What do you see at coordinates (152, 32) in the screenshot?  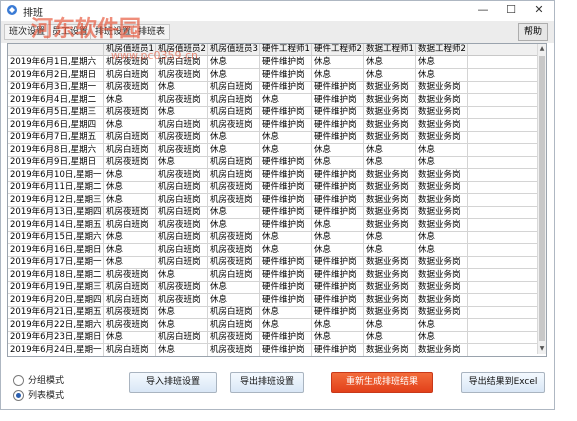 I see `tab-schedule-table: 排班表` at bounding box center [152, 32].